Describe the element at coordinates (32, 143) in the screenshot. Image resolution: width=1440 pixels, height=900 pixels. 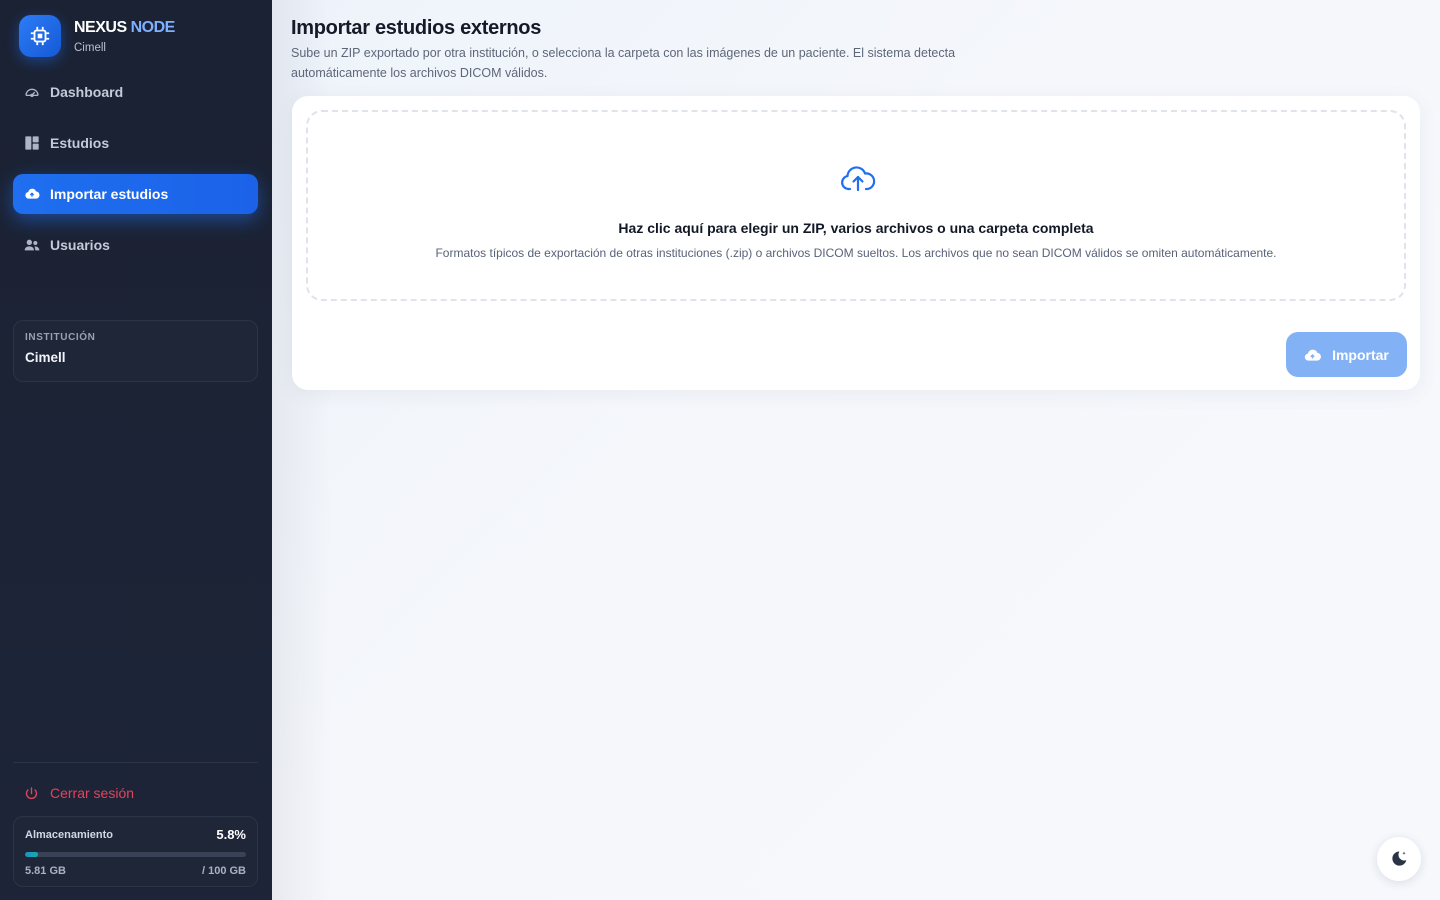
I see `grid-icon` at that location.